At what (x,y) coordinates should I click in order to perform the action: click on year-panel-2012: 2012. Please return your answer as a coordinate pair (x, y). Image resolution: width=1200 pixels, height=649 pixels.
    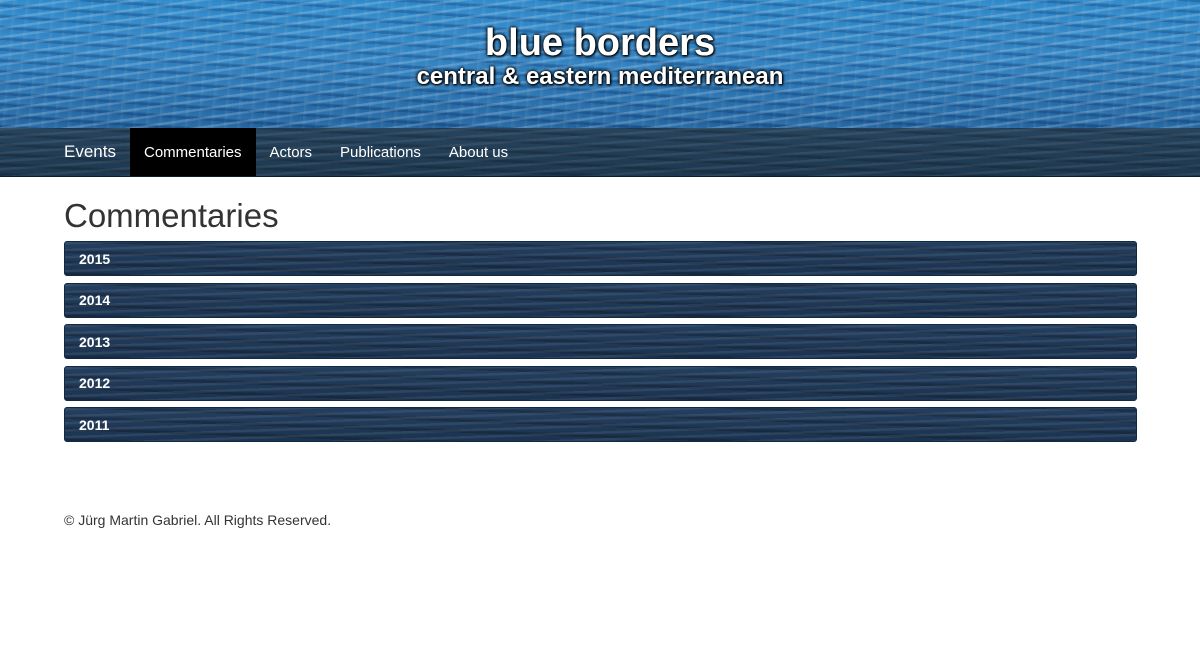
    Looking at the image, I should click on (600, 383).